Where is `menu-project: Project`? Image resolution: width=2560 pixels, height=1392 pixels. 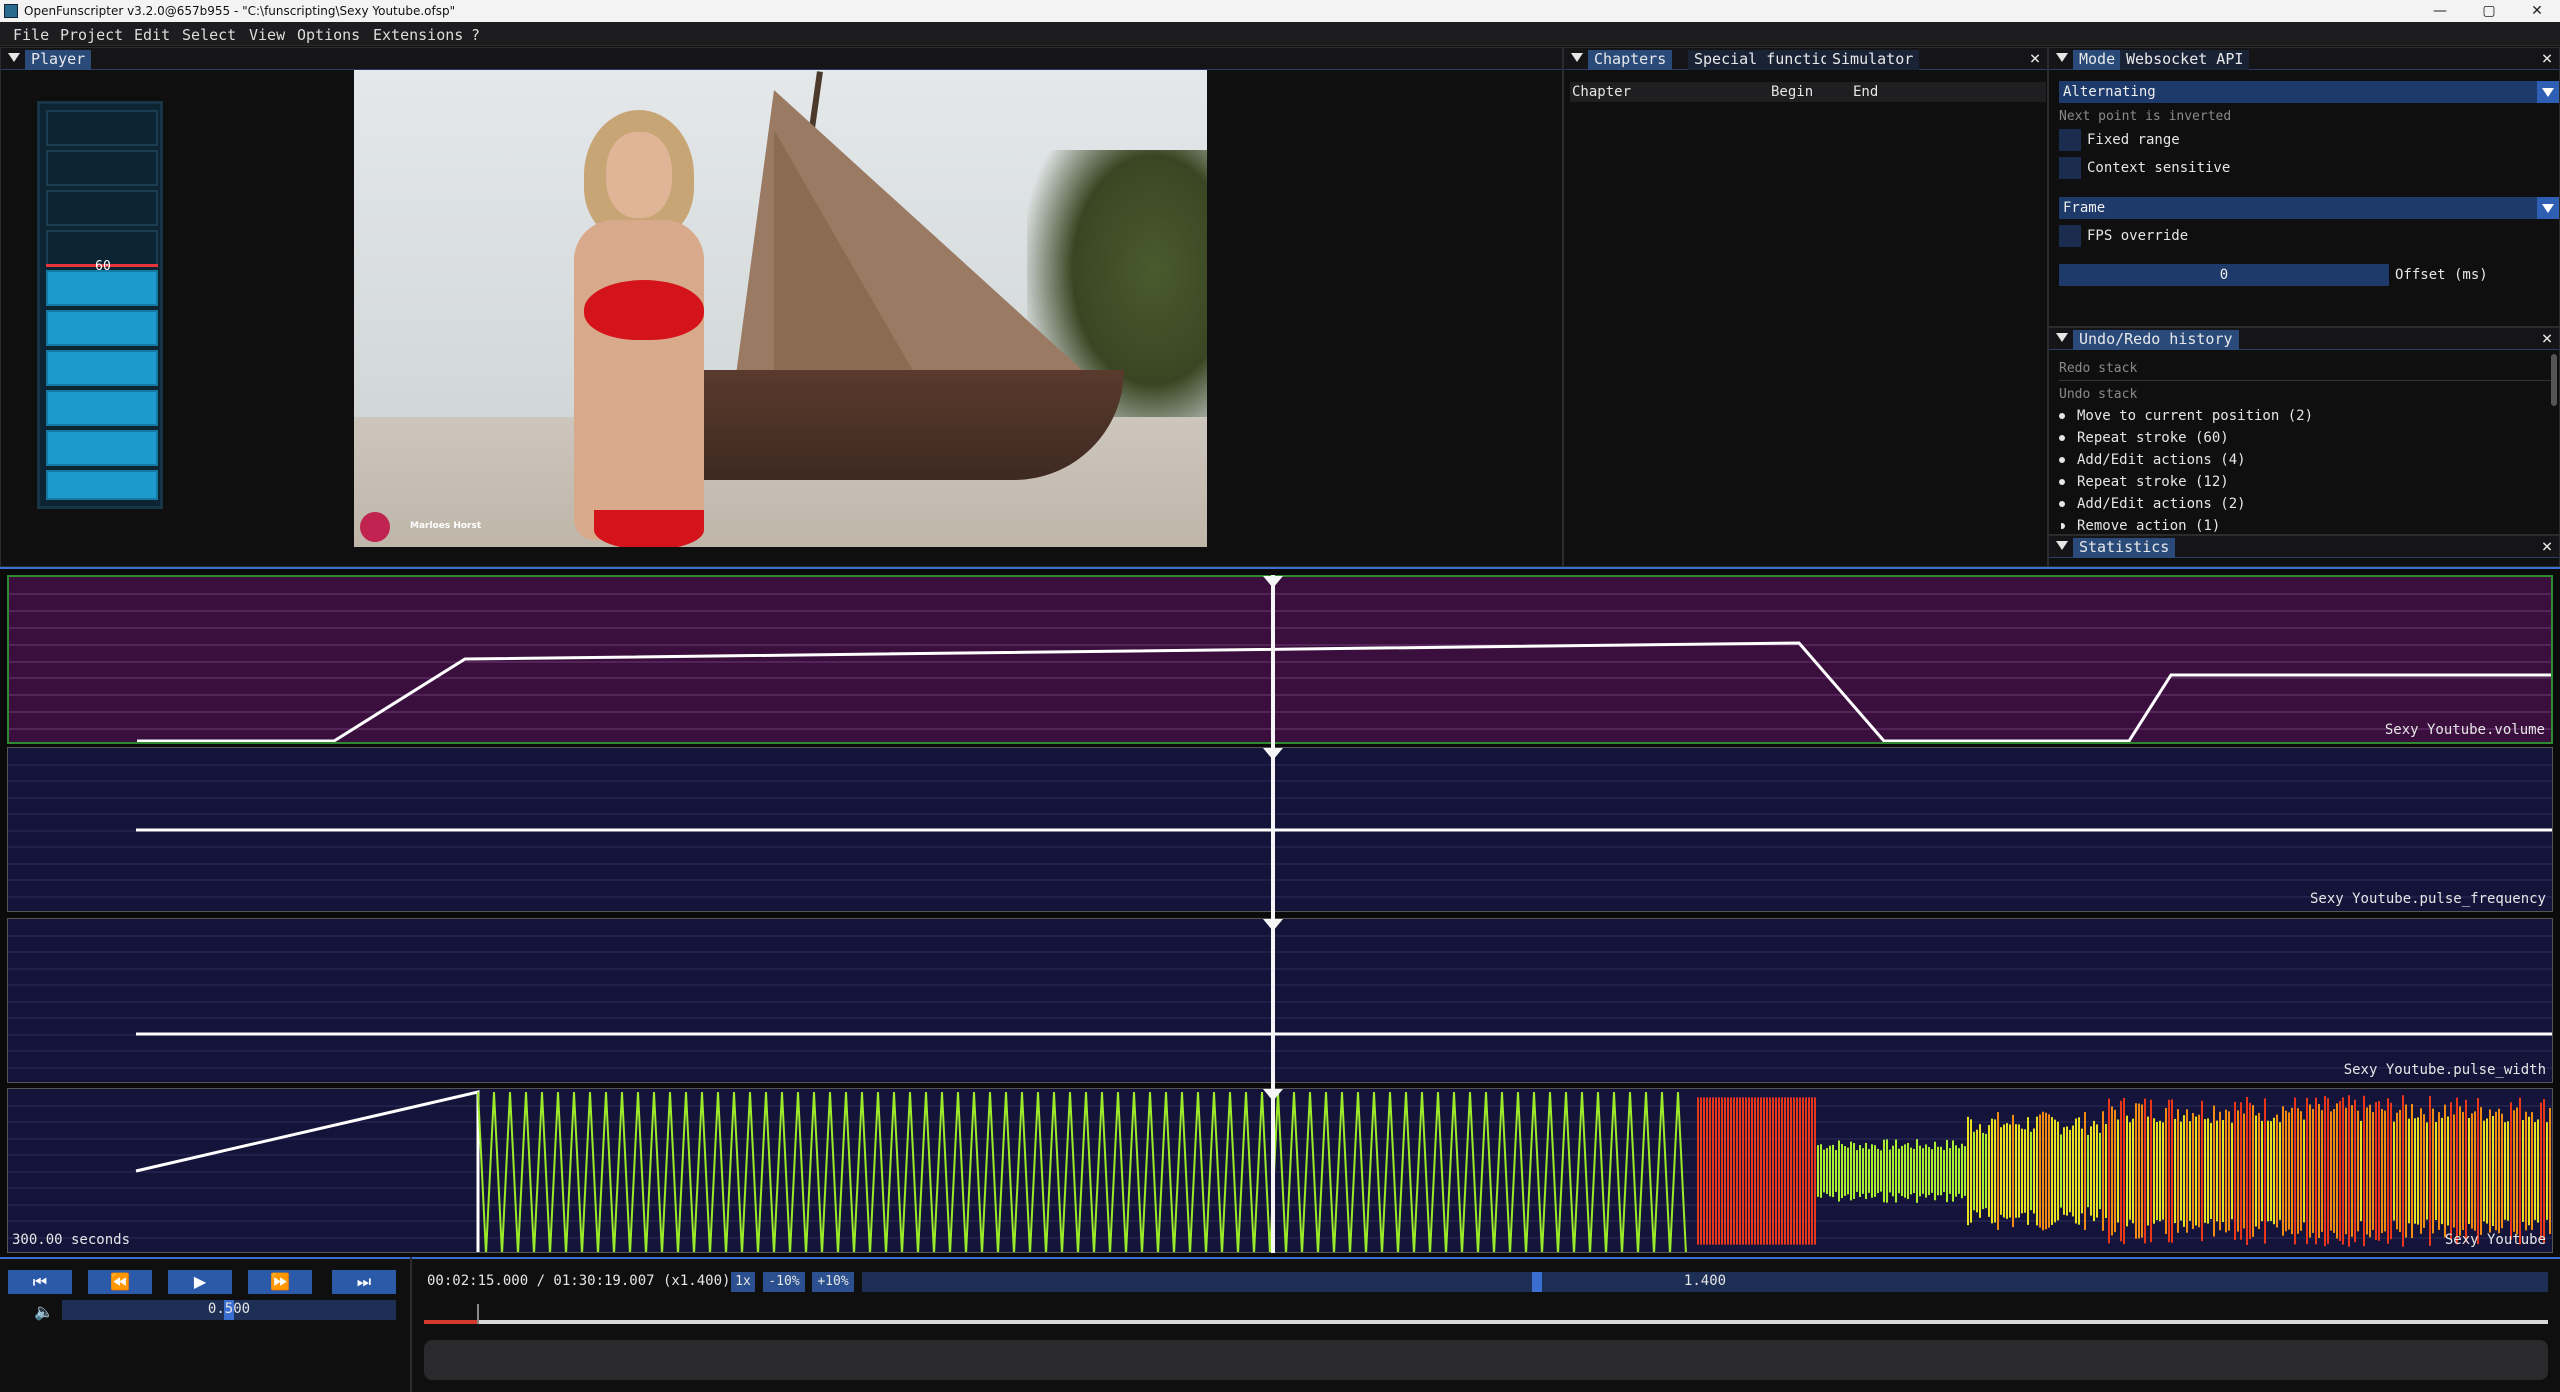
menu-project: Project is located at coordinates (91, 35).